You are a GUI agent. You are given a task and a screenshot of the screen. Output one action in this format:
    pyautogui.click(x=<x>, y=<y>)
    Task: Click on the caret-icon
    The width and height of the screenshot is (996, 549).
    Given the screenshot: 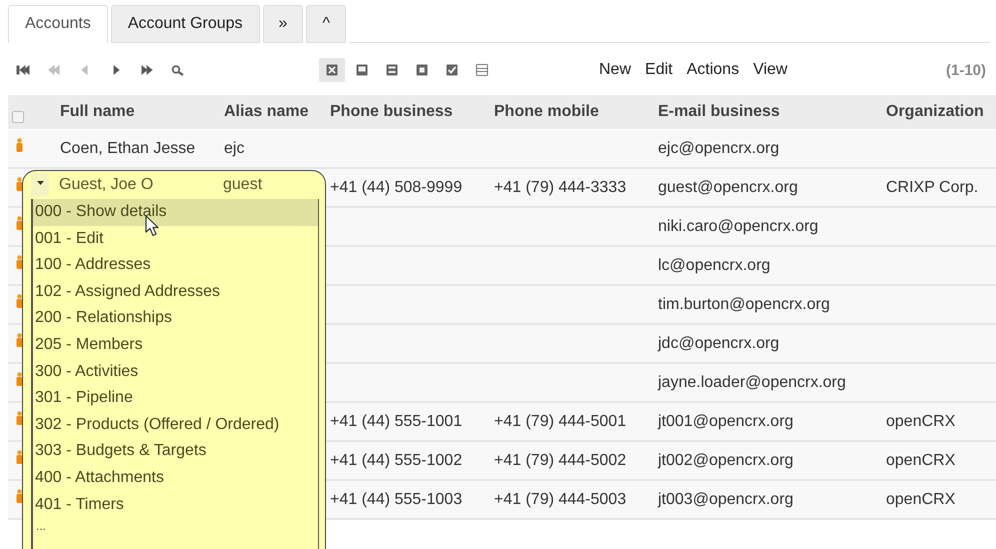 What is the action you would take?
    pyautogui.click(x=40, y=183)
    